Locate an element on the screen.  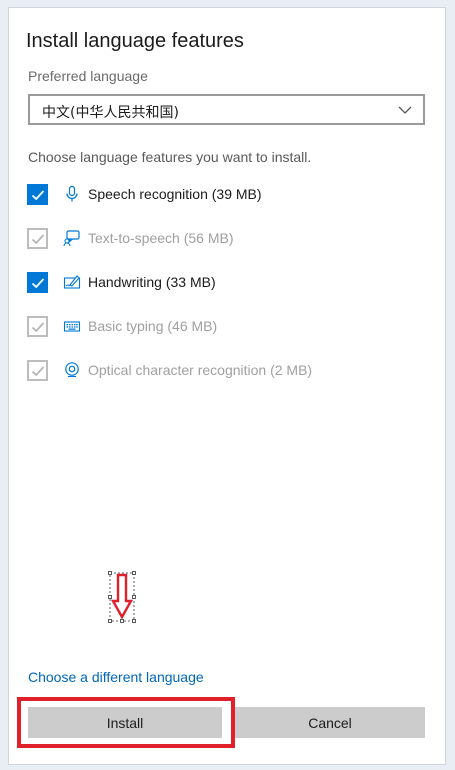
feature-speech-recognition: Speech recognition (39 MB) is located at coordinates (222, 194).